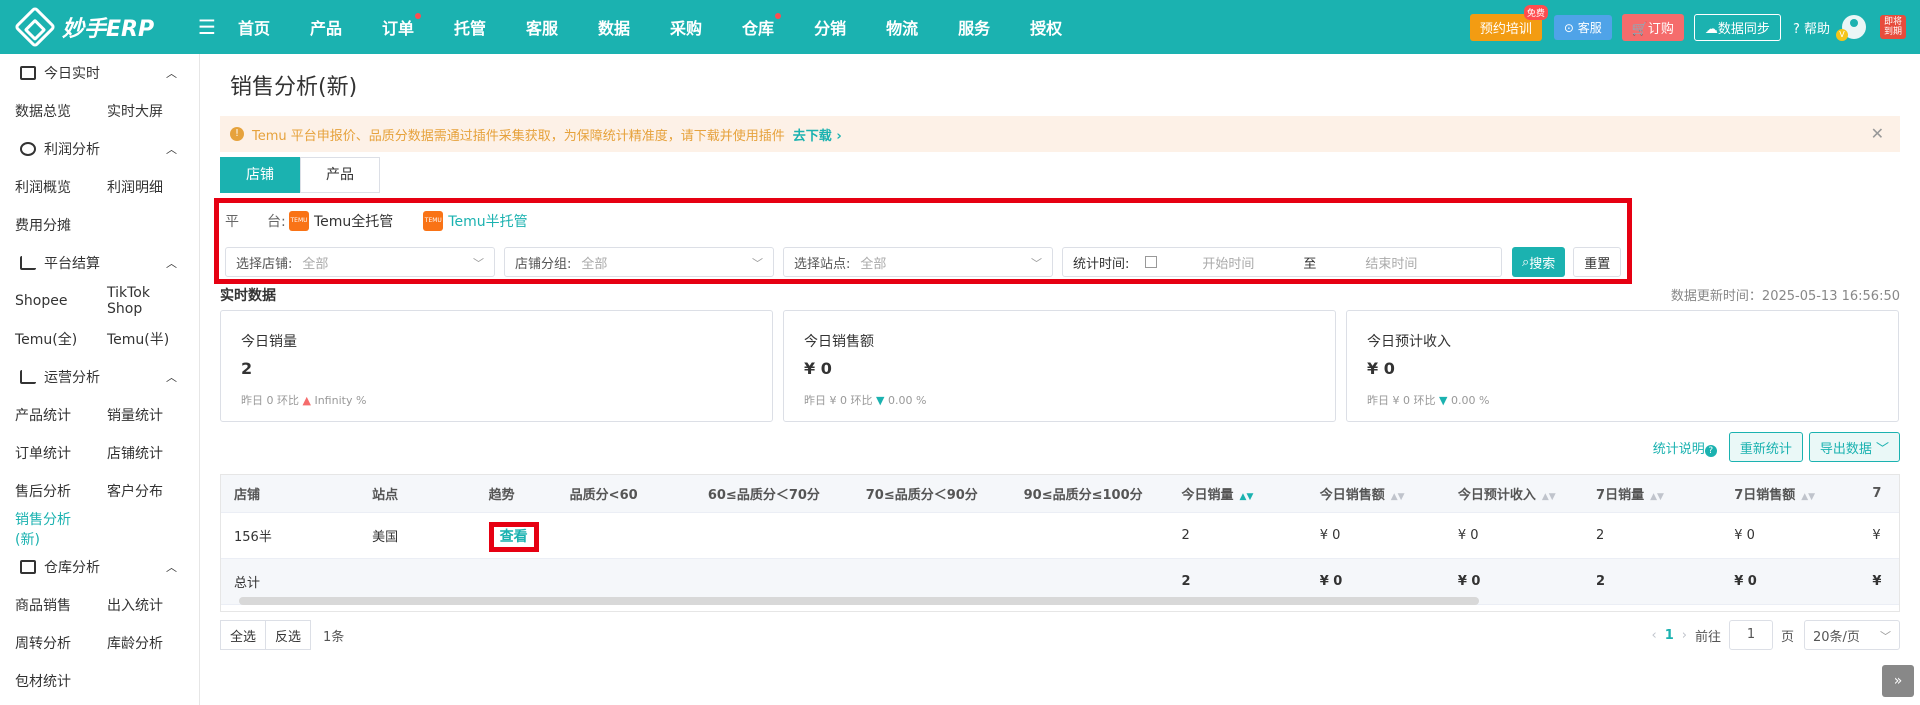 The height and width of the screenshot is (705, 1920). I want to click on select-all-button: 全选, so click(243, 635).